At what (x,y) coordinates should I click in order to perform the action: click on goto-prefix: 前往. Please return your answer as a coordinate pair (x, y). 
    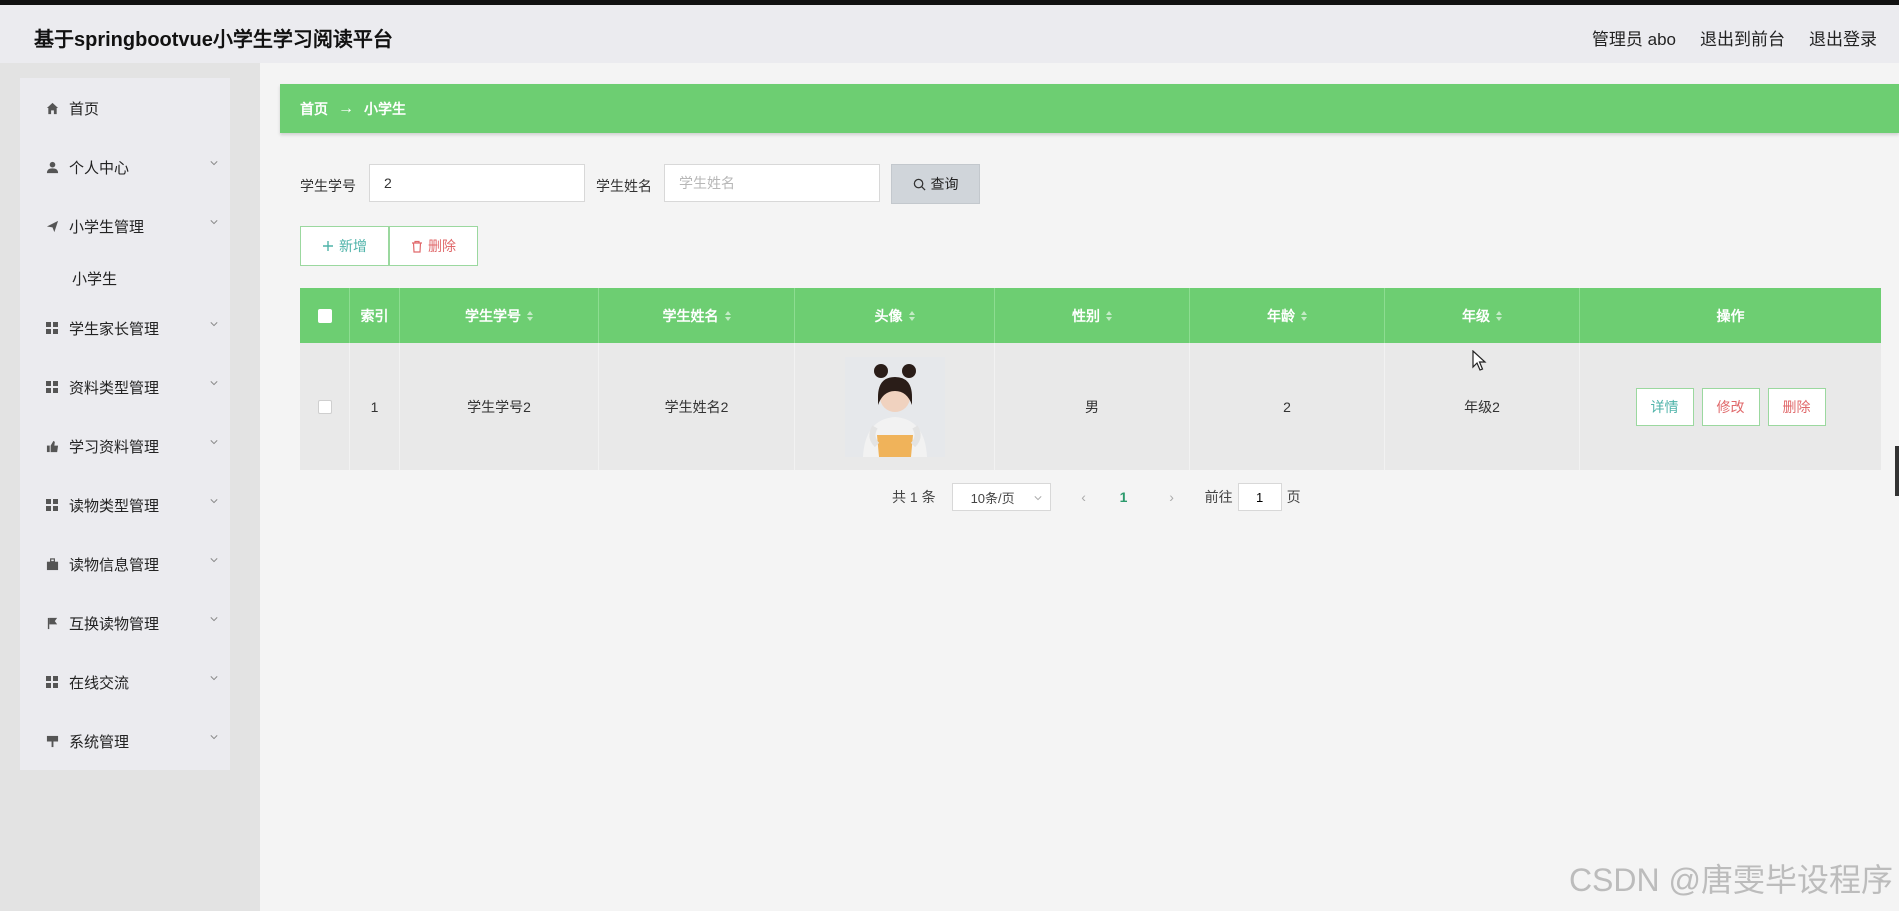
    Looking at the image, I should click on (1218, 497).